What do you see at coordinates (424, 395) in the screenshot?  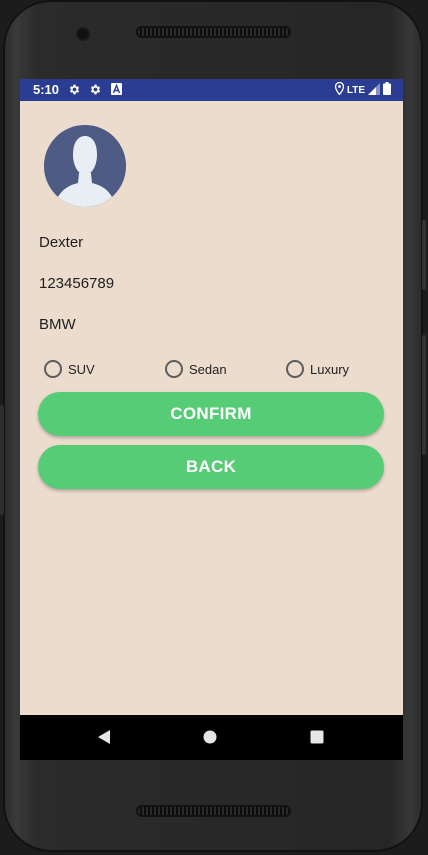 I see `volume-button` at bounding box center [424, 395].